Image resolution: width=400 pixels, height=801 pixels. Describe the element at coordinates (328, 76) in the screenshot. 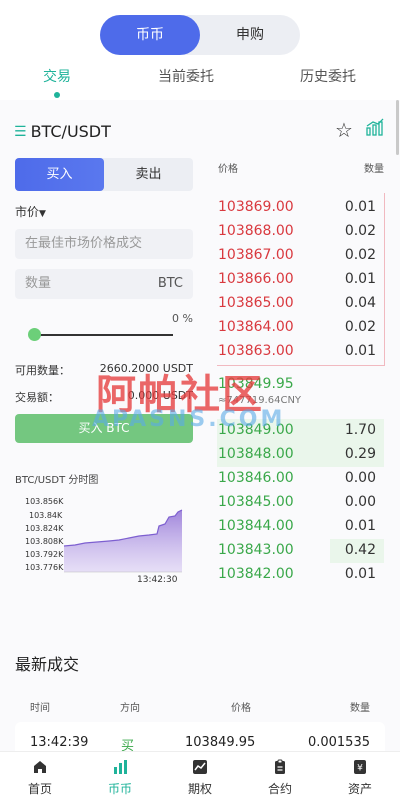

I see `tab-order-history: 历史委托` at that location.